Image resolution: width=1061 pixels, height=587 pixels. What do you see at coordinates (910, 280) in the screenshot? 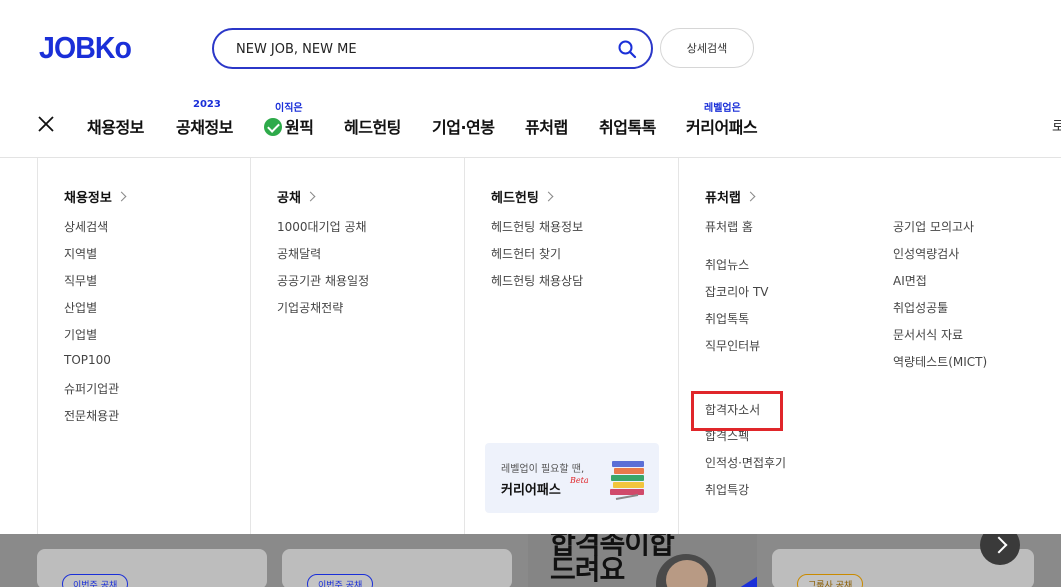
I see `menu-link: AI면접` at bounding box center [910, 280].